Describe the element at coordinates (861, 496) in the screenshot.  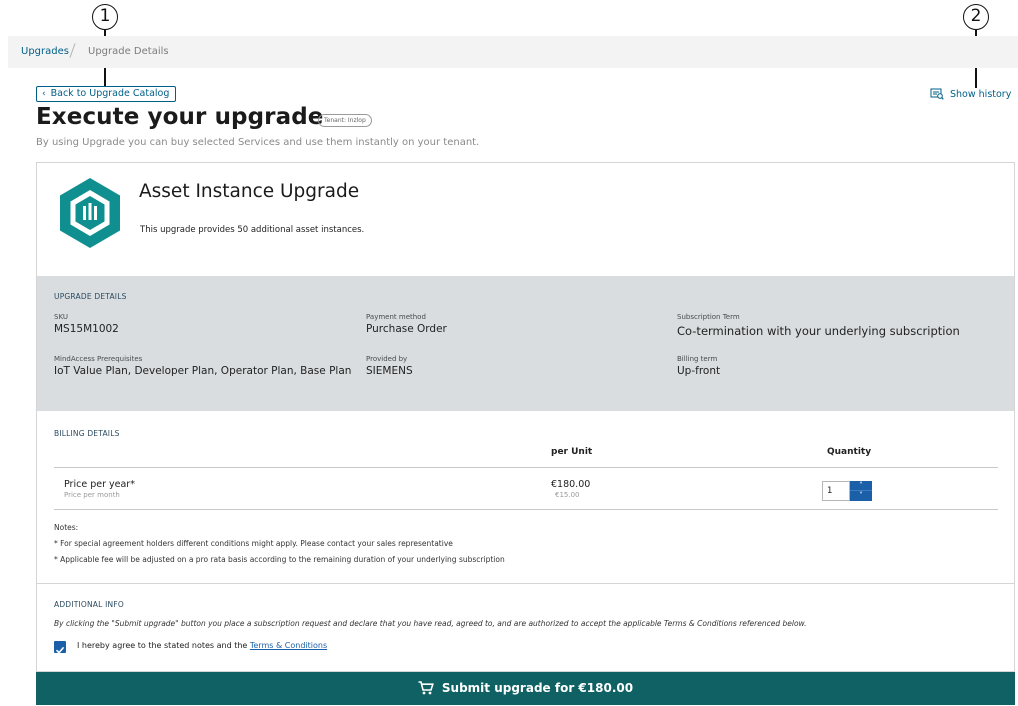
I see `stepper-down-icon: ˅` at that location.